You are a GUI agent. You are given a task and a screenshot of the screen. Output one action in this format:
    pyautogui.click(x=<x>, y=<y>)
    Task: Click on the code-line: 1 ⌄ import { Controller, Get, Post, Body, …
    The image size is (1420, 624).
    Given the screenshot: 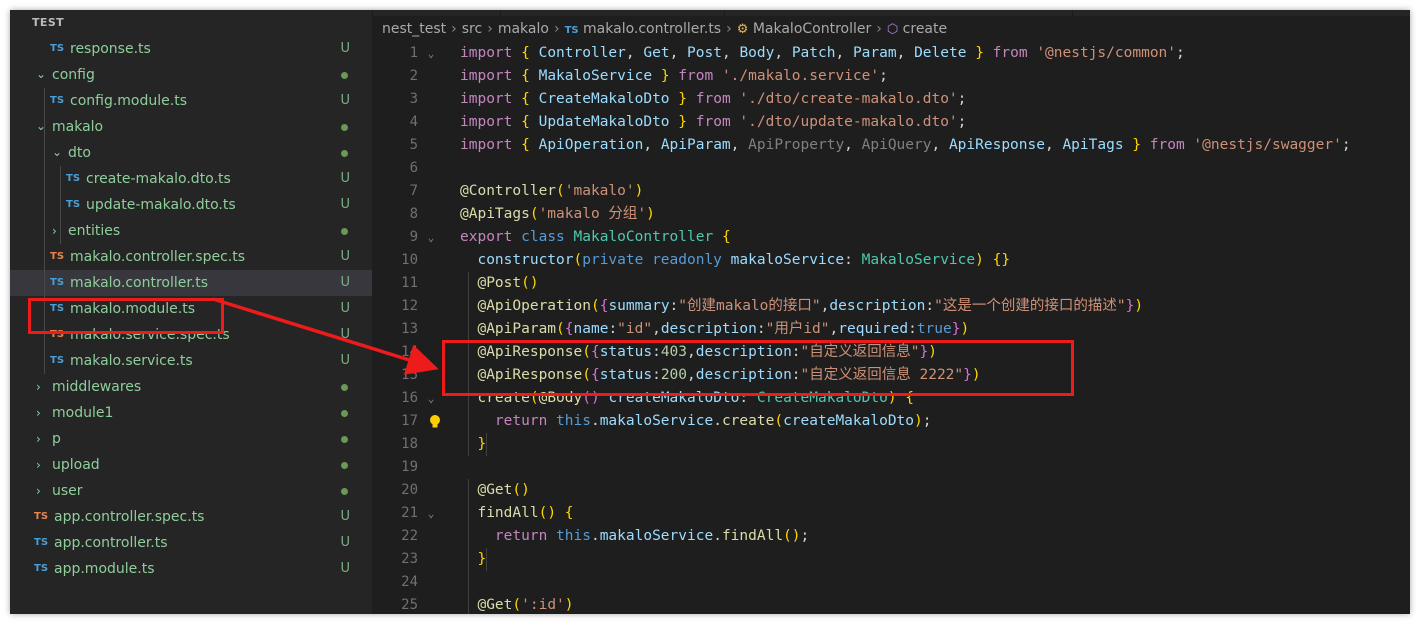 What is the action you would take?
    pyautogui.click(x=891, y=53)
    